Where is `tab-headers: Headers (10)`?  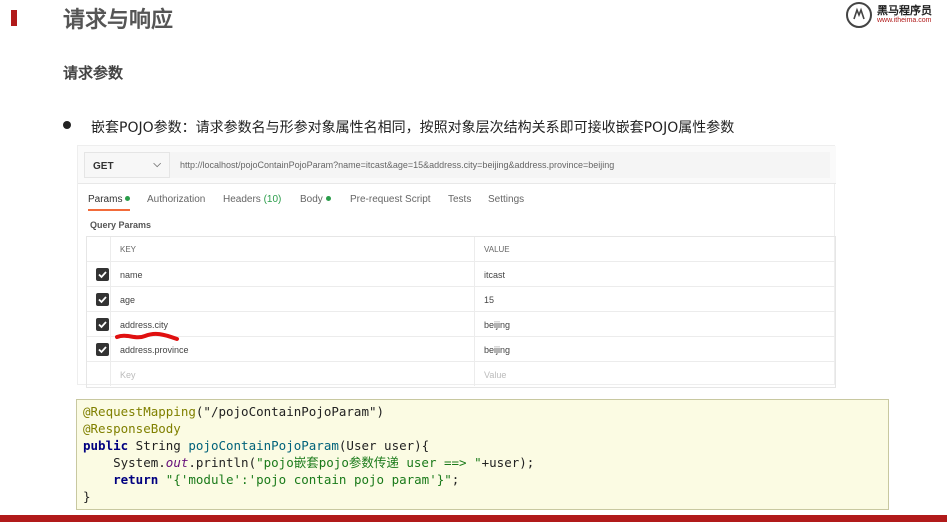
tab-headers: Headers (10) is located at coordinates (252, 199).